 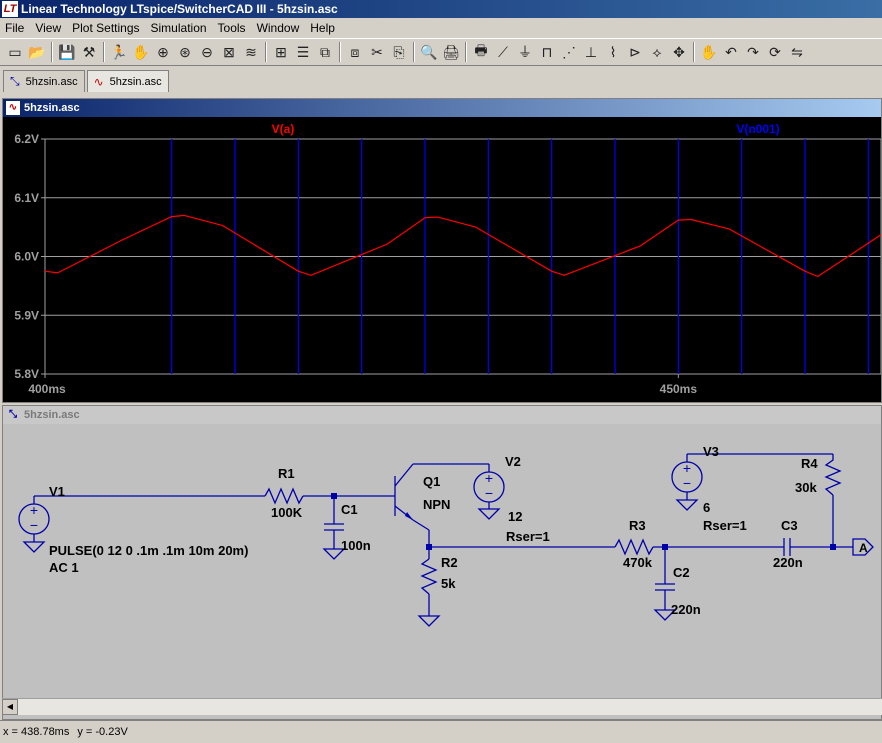 What do you see at coordinates (679, 52) in the screenshot?
I see `move-icon: ✥` at bounding box center [679, 52].